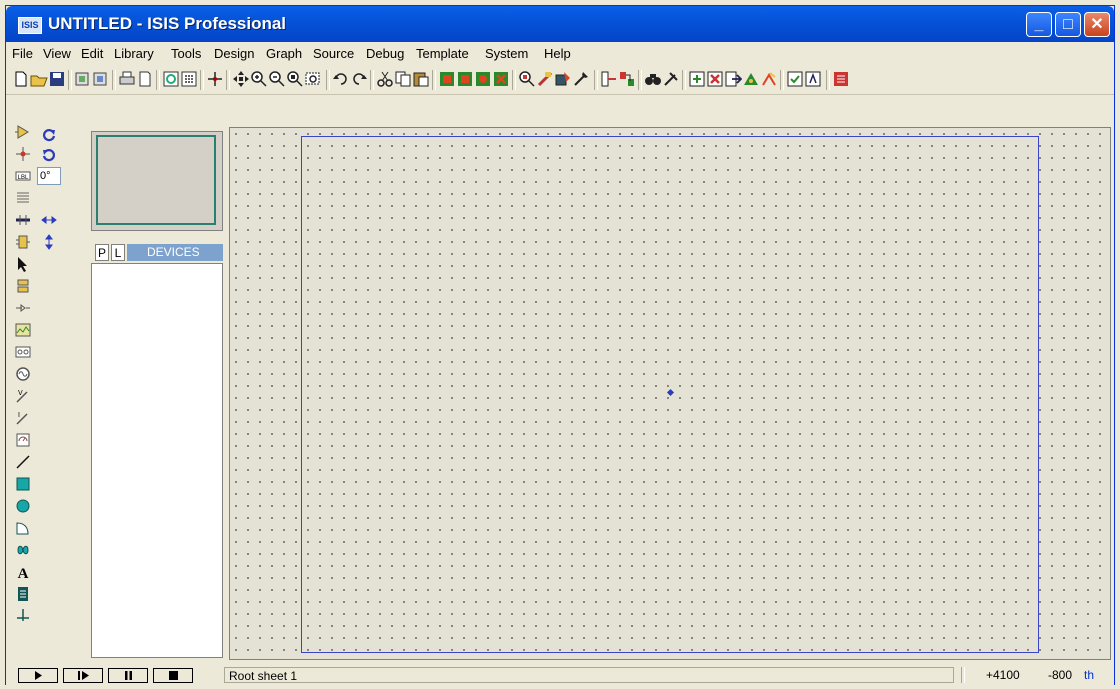 The image size is (1120, 689). What do you see at coordinates (653, 79) in the screenshot?
I see `find-icon` at bounding box center [653, 79].